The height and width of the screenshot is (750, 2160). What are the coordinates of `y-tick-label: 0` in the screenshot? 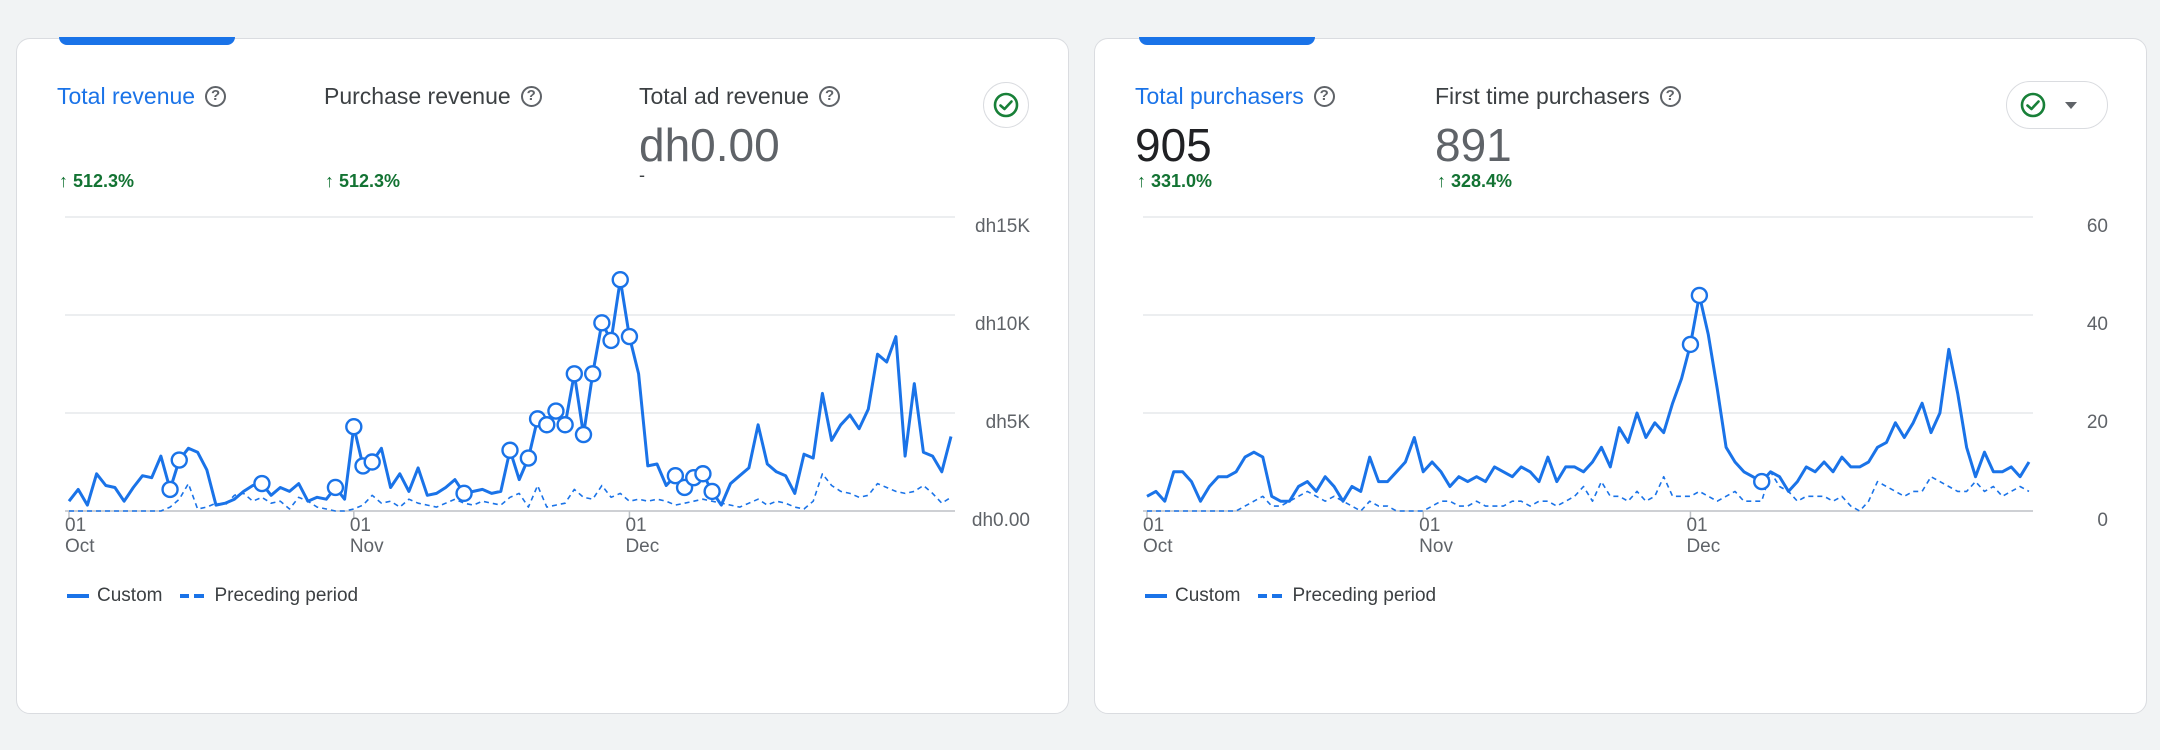 It's located at (2102, 520).